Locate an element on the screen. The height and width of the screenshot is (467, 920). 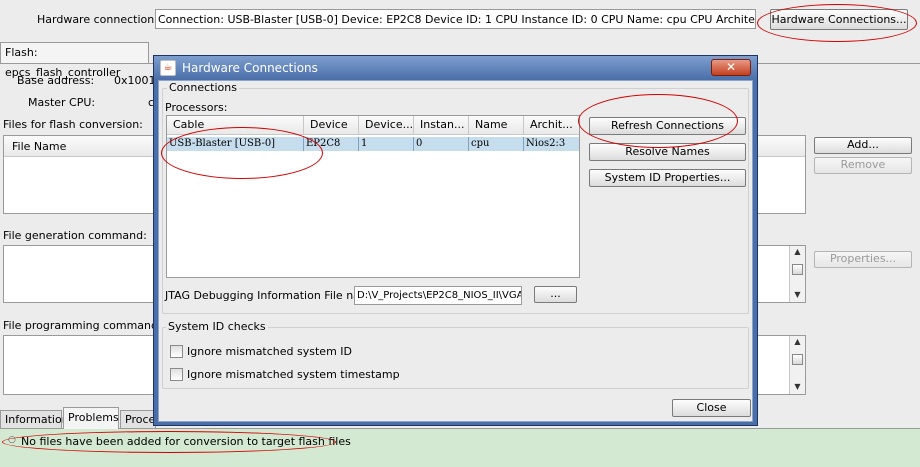
close-icon: ✕ is located at coordinates (731, 67).